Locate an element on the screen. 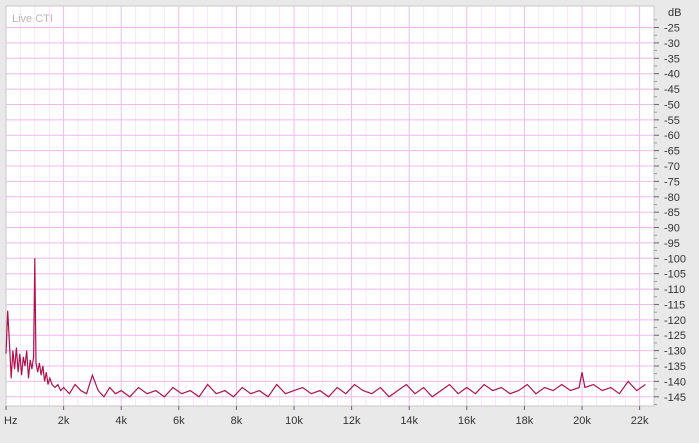 The height and width of the screenshot is (443, 699). y-tick-label: -25 is located at coordinates (672, 29).